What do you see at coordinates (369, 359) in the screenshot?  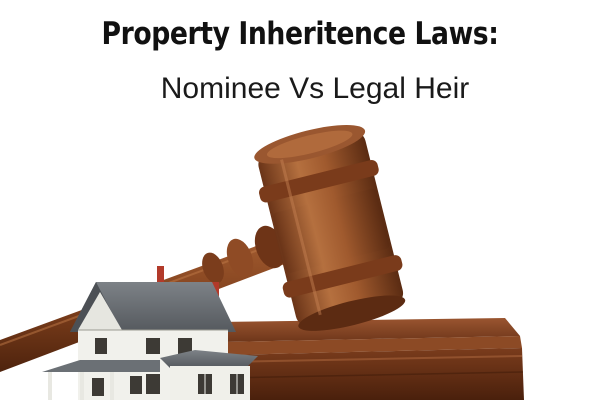 I see `sound-block` at bounding box center [369, 359].